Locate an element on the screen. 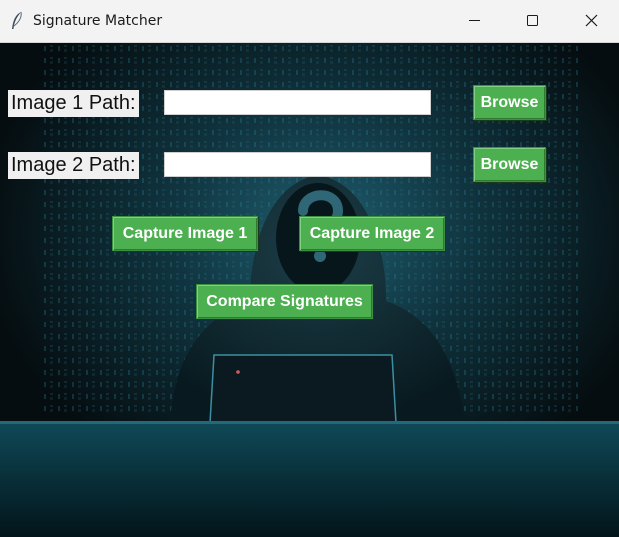 This screenshot has width=619, height=537. minimize-icon is located at coordinates (474, 20).